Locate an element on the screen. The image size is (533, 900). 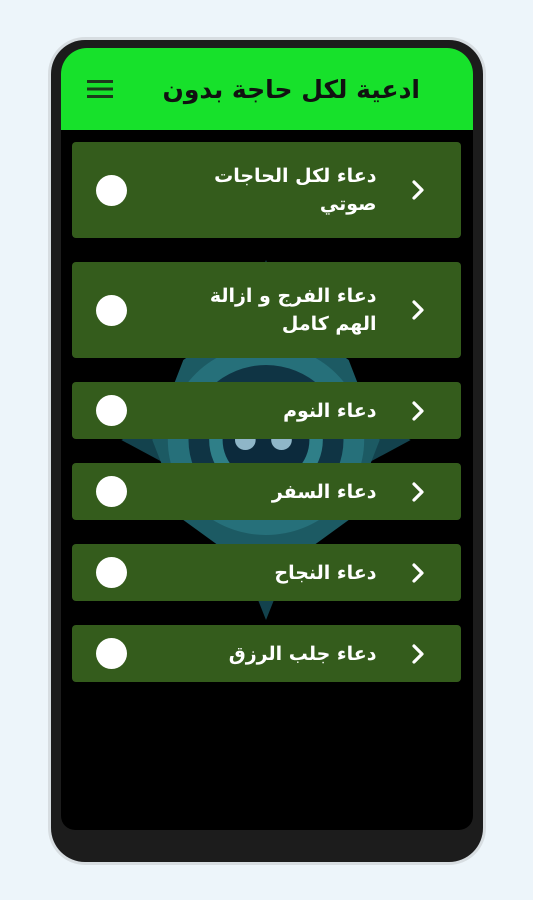
list-item: دعاء النجاح is located at coordinates (266, 572).